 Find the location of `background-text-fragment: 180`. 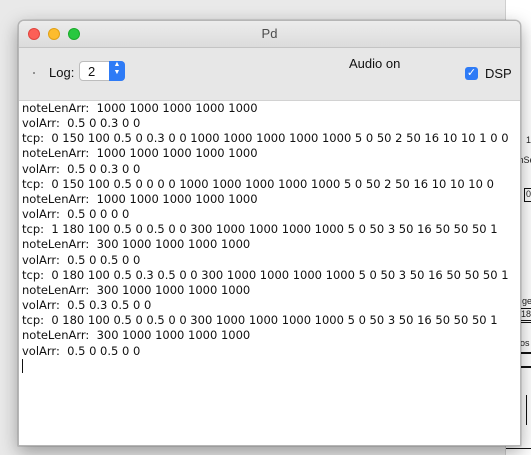

background-text-fragment: 180 is located at coordinates (526, 314).